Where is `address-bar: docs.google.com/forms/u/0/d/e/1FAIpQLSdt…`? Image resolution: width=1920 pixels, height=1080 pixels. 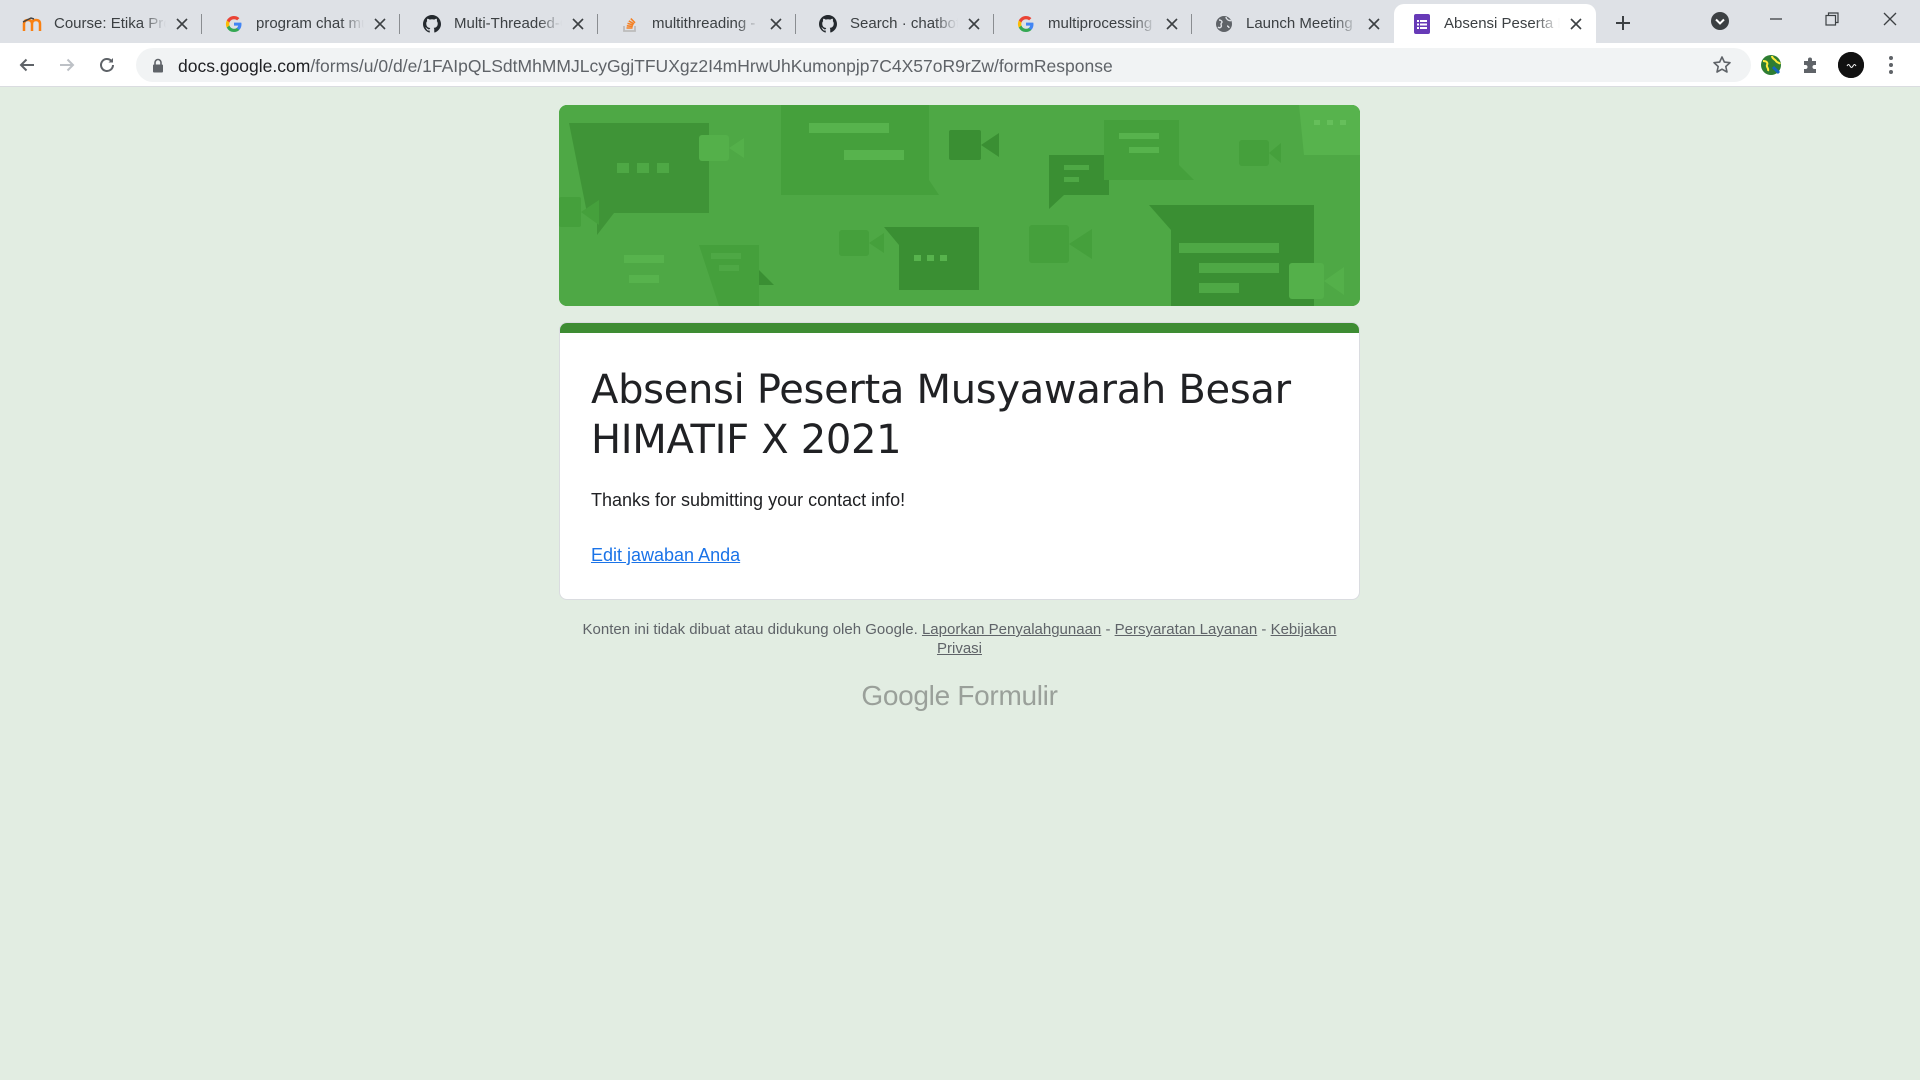
address-bar: docs.google.com/forms/u/0/d/e/1FAIpQLSdt… is located at coordinates (943, 65).